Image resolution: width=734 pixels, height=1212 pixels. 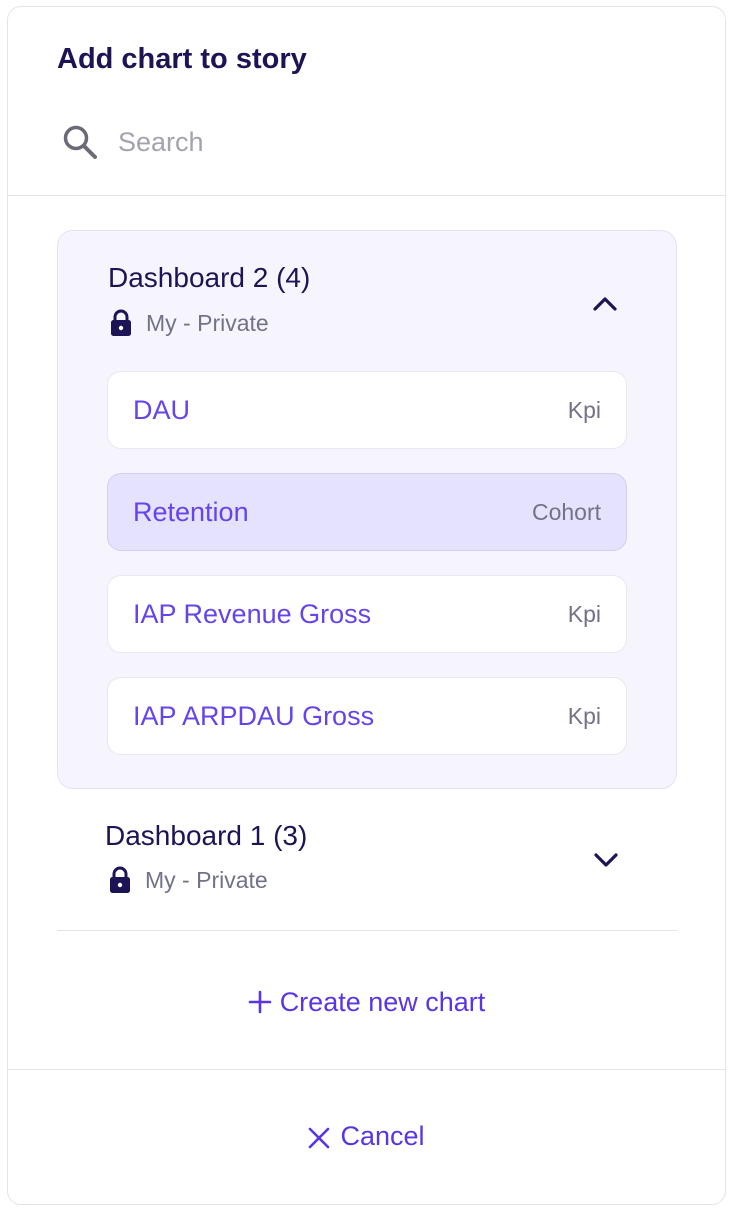 What do you see at coordinates (605, 303) in the screenshot?
I see `chevron-up-icon` at bounding box center [605, 303].